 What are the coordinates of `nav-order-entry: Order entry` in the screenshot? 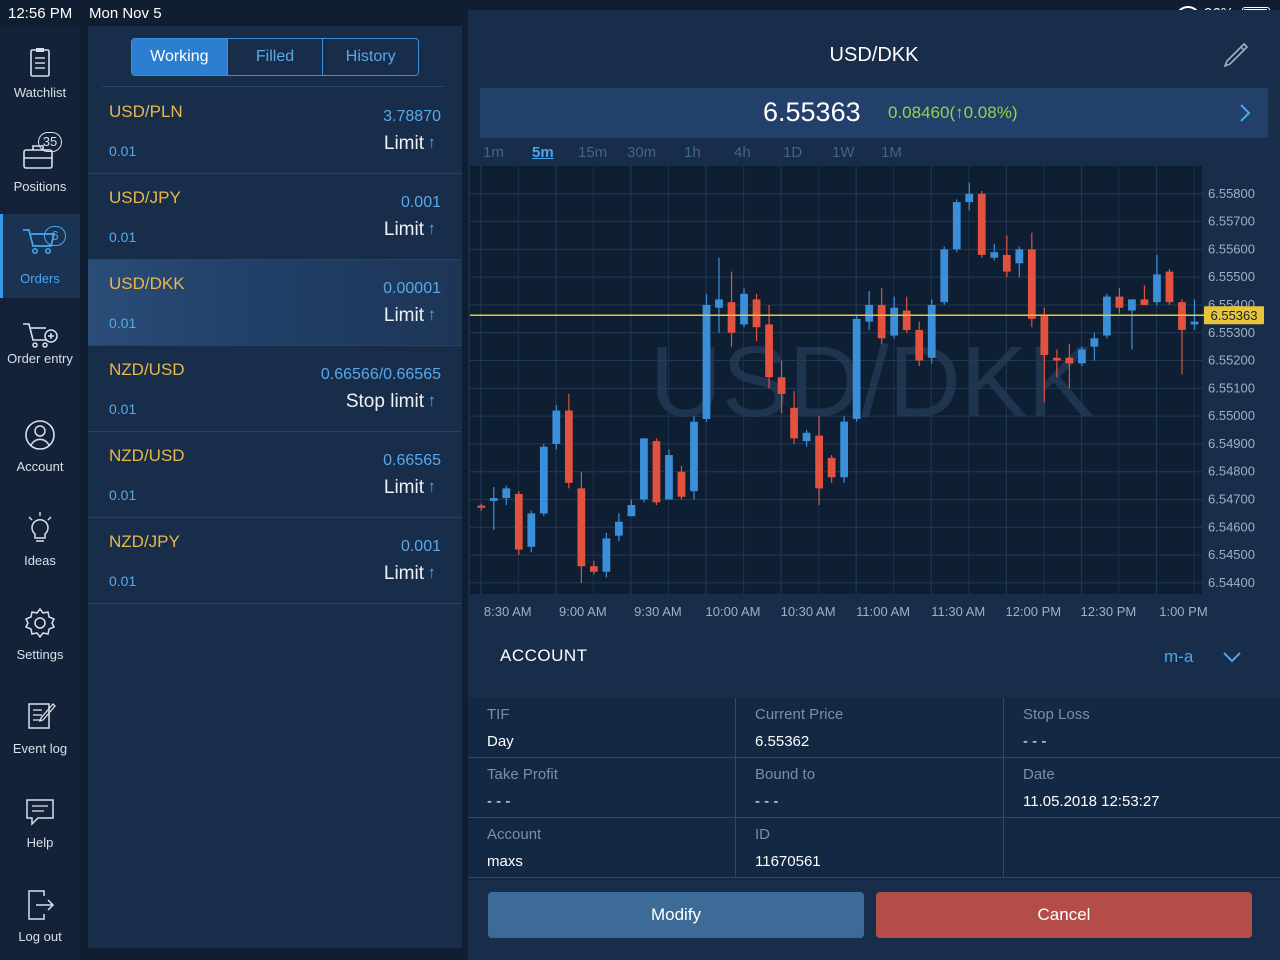 It's located at (40, 352).